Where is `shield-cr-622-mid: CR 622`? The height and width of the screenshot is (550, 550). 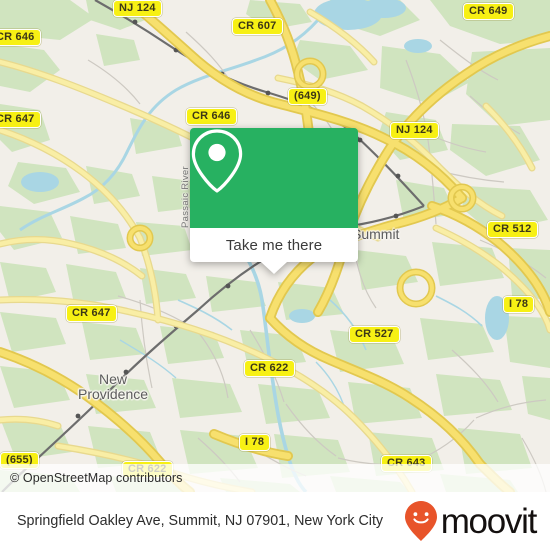 shield-cr-622-mid: CR 622 is located at coordinates (269, 368).